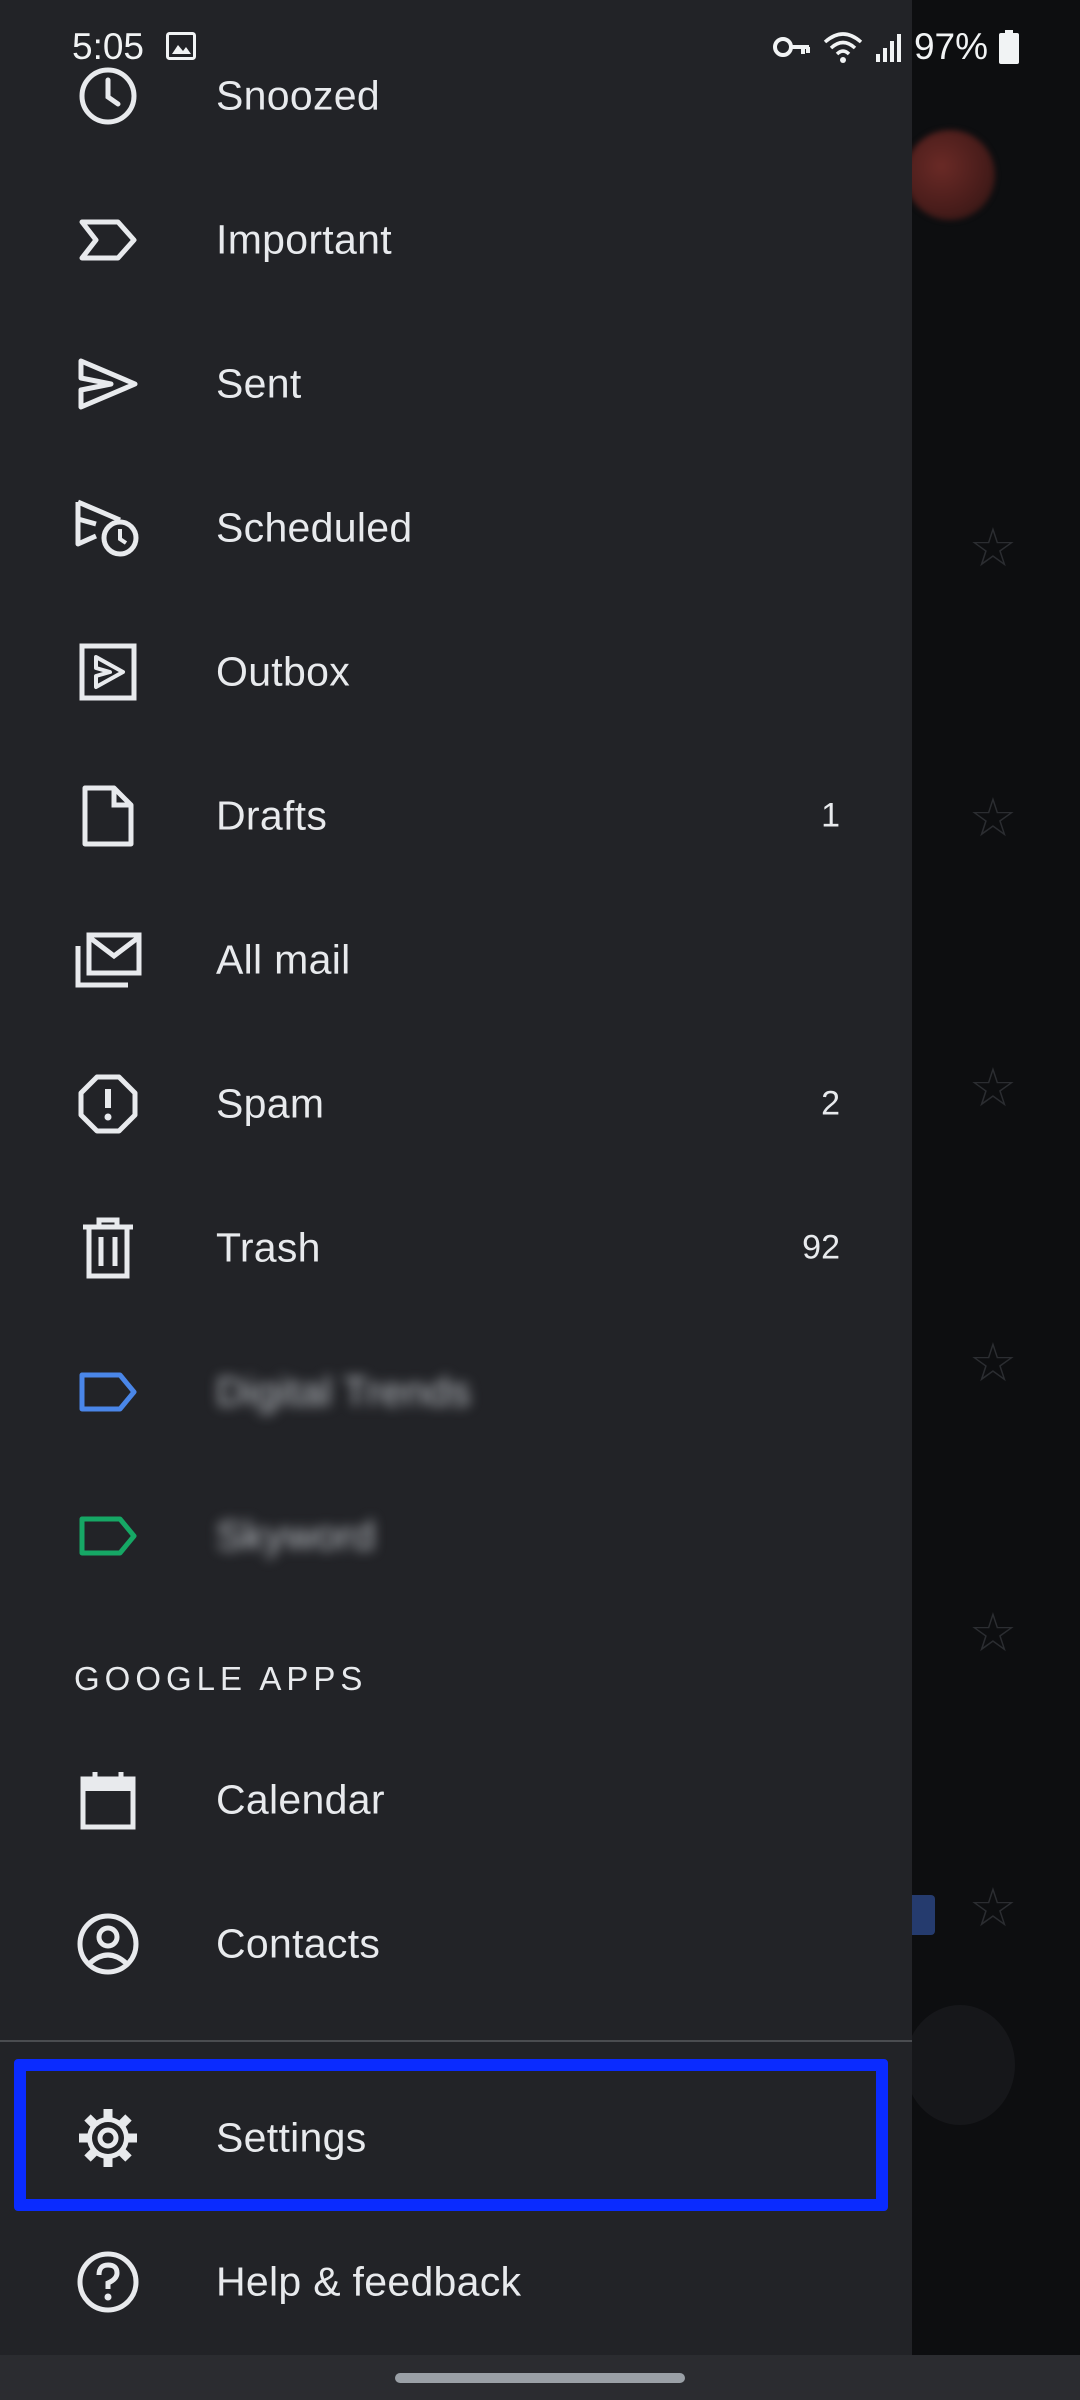 The width and height of the screenshot is (1080, 2400). I want to click on all-mail-icon, so click(108, 960).